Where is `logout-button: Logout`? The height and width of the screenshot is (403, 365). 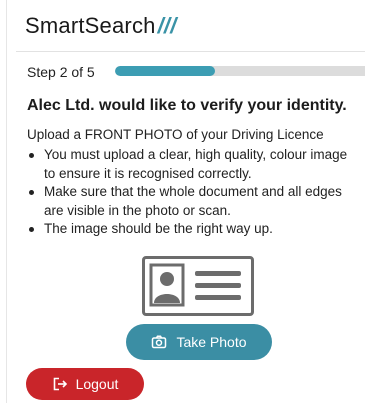
logout-button: Logout is located at coordinates (85, 384).